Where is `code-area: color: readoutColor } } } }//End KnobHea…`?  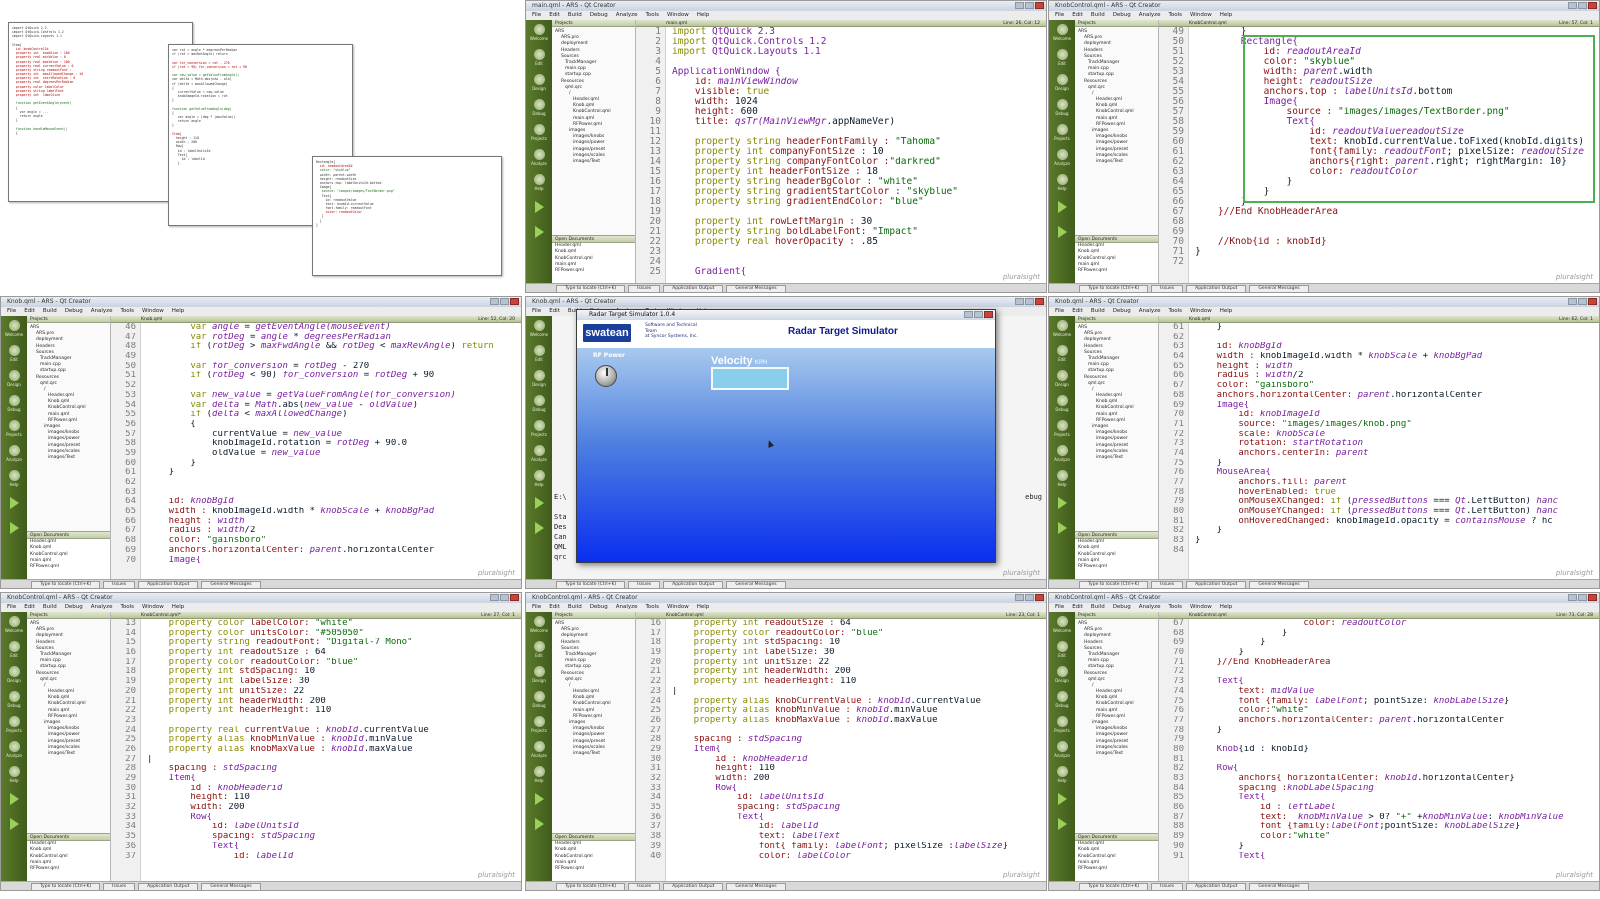
code-area: color: readoutColor } } } }//End KnobHea… is located at coordinates (1397, 750).